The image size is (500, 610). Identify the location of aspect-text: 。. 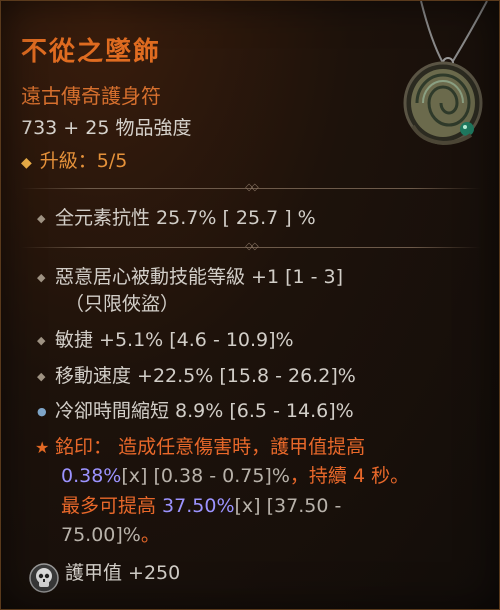
(150, 535).